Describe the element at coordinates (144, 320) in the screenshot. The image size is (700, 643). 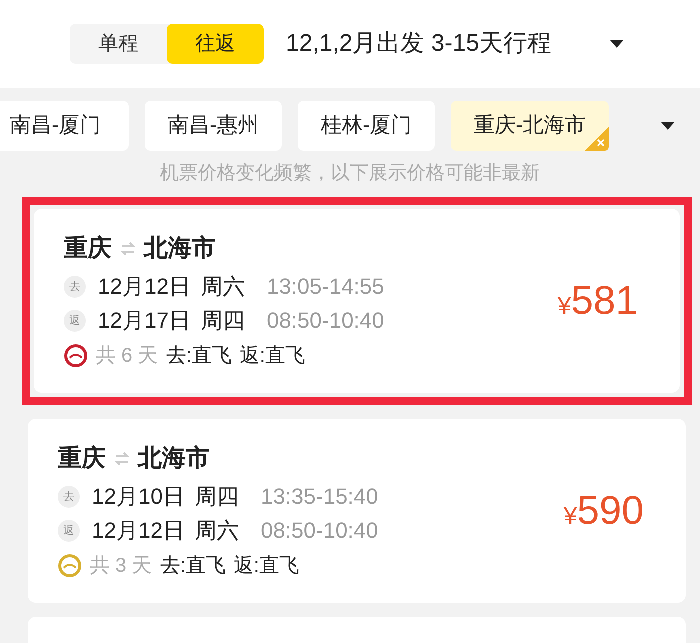
I see `flight-date: 12月17日` at that location.